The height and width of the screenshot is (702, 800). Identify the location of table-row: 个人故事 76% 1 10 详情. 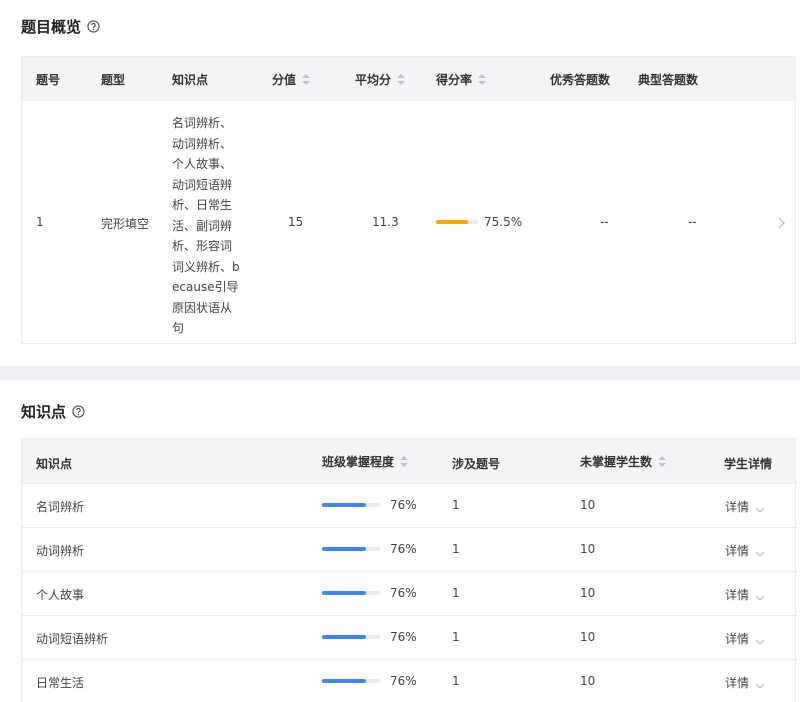
(409, 593).